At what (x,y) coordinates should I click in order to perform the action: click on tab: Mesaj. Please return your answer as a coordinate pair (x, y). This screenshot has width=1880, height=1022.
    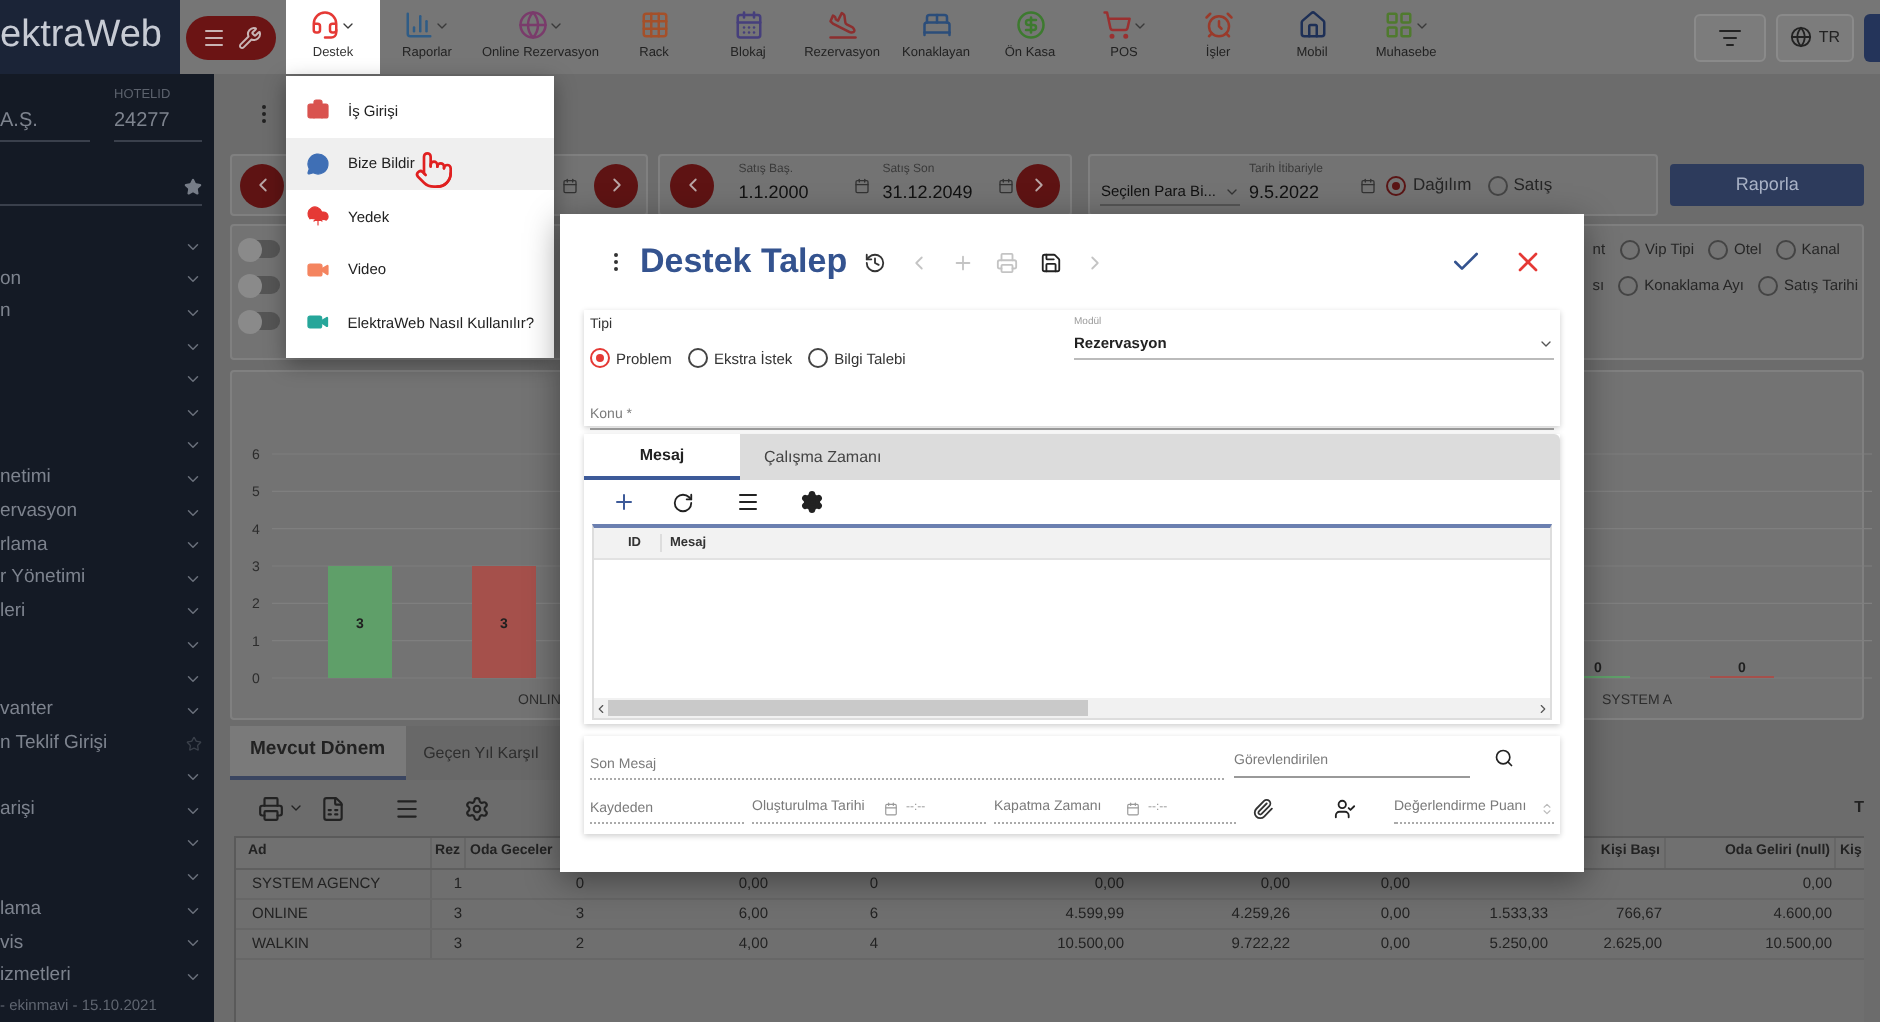
    Looking at the image, I should click on (662, 457).